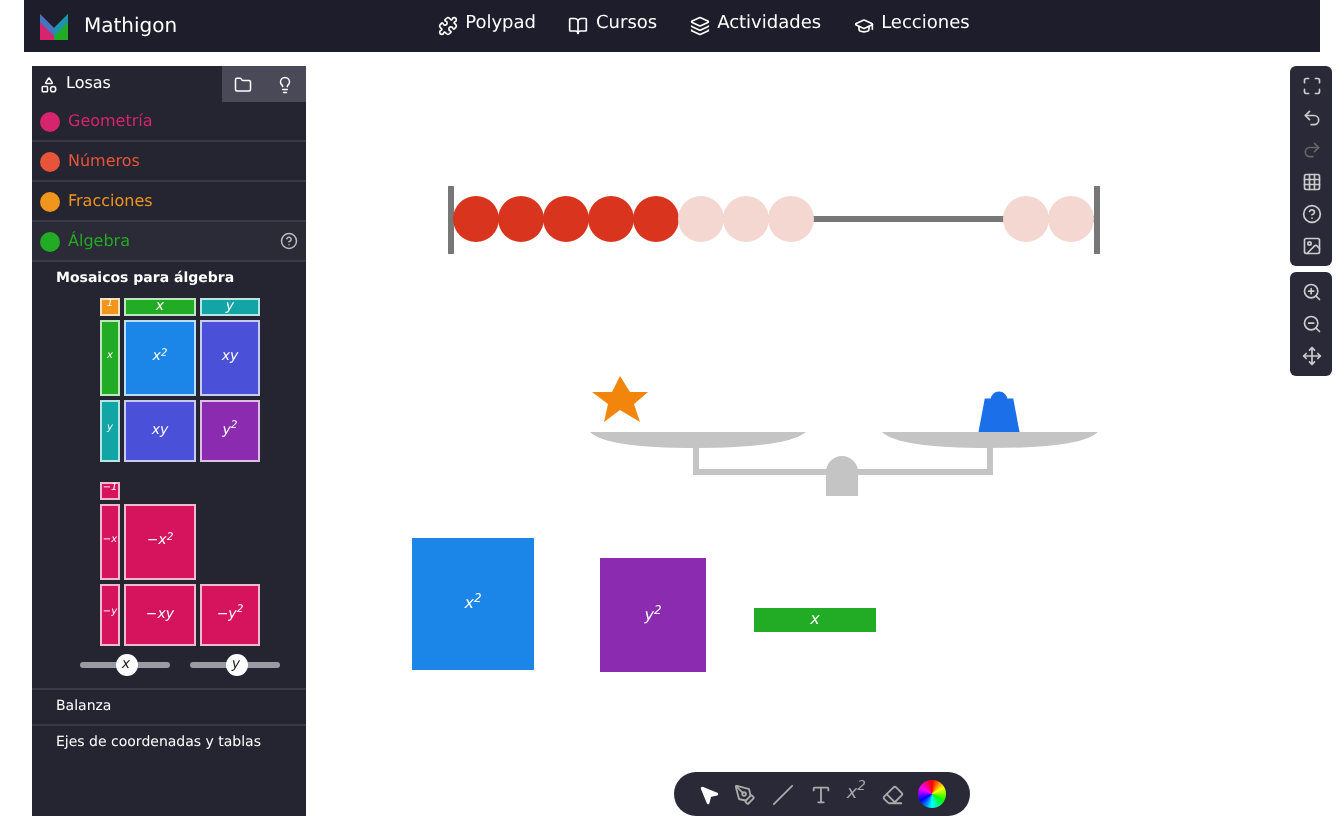 The height and width of the screenshot is (816, 1344). Describe the element at coordinates (745, 794) in the screenshot. I see `pen-icon` at that location.